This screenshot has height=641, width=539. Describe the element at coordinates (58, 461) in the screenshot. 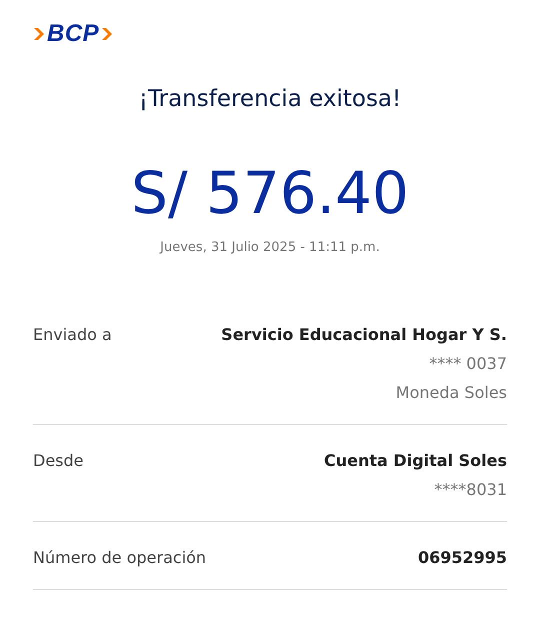

I see `detail-label: Desde` at that location.